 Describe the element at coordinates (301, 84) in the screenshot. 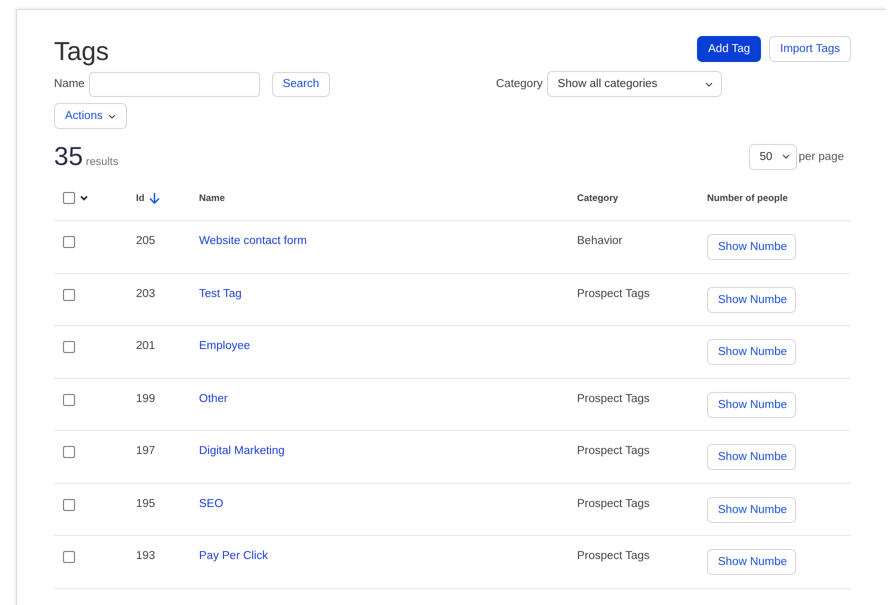

I see `search-button: Search` at that location.